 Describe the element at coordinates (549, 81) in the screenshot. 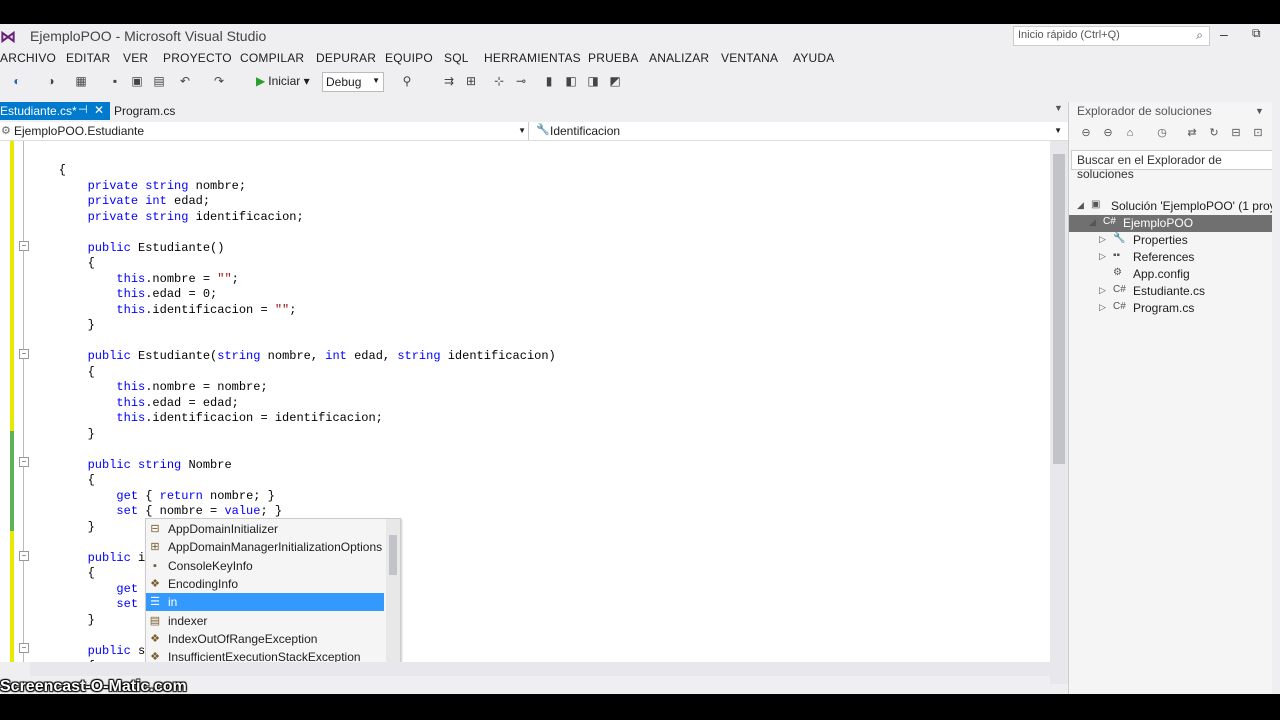

I see `bookmark-icon: ▮` at that location.